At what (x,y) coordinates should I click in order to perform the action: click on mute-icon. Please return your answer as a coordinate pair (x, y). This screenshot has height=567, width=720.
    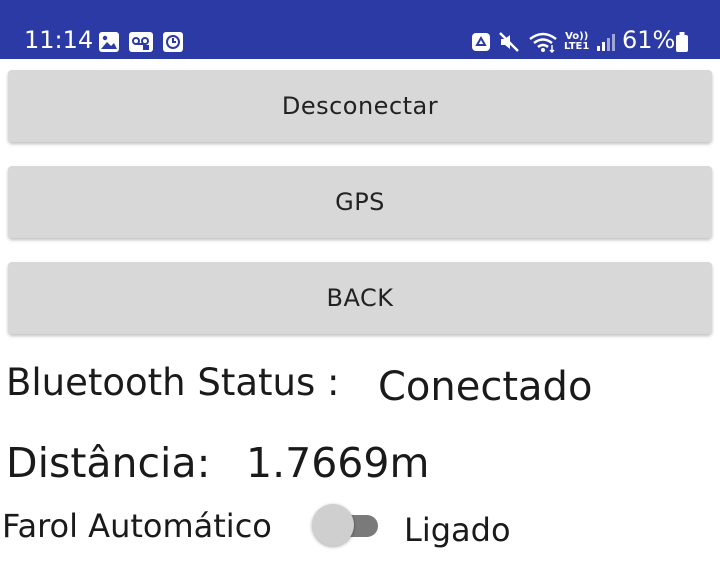
    Looking at the image, I should click on (509, 42).